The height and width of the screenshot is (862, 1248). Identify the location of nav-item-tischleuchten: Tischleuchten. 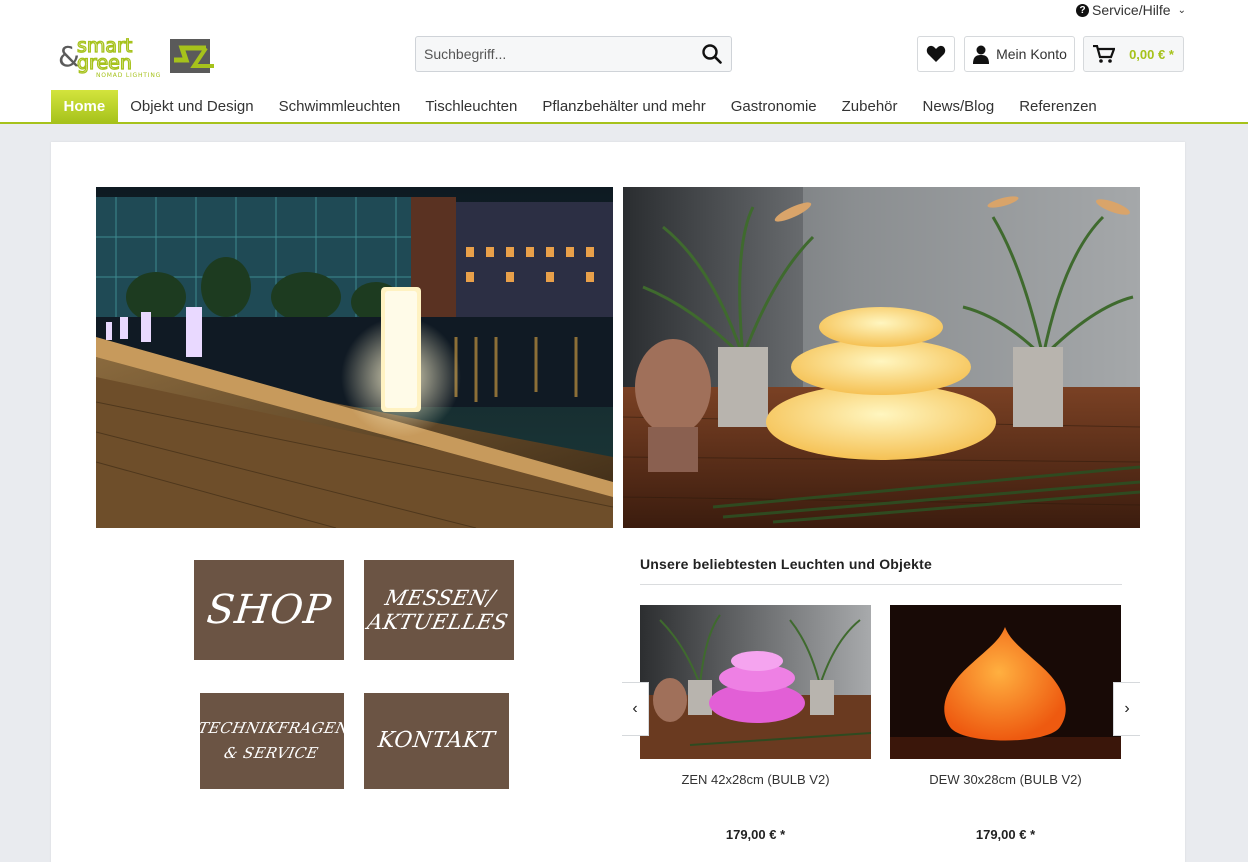
(471, 106).